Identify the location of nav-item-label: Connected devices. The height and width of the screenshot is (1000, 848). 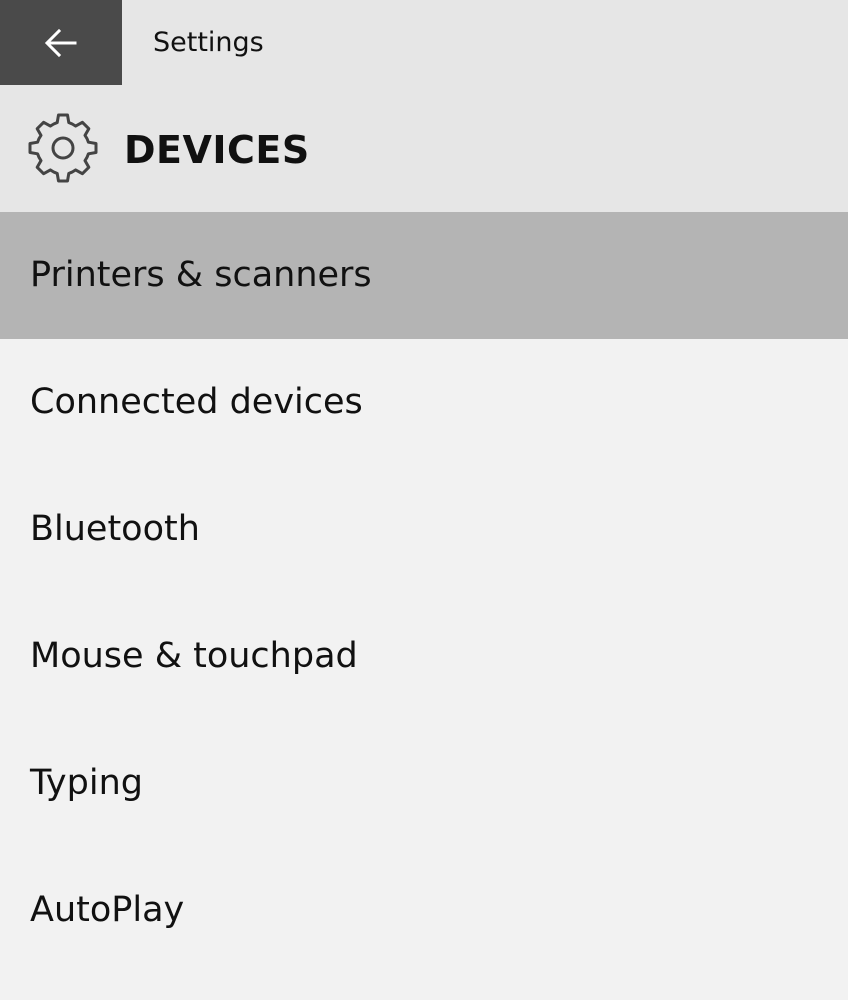
(196, 402).